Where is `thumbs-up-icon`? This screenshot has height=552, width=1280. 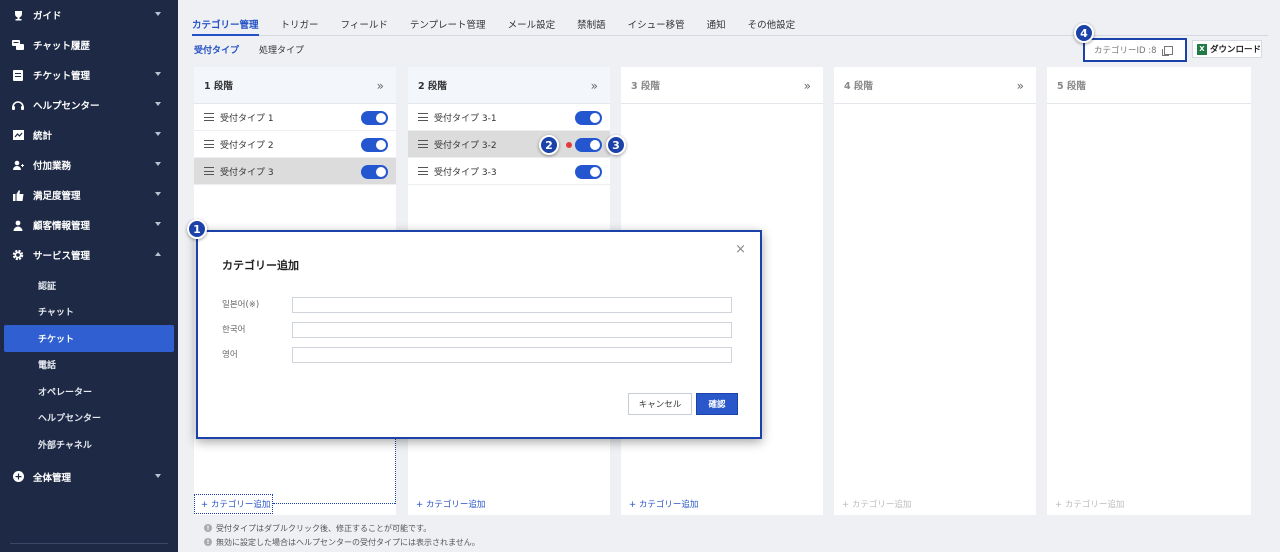 thumbs-up-icon is located at coordinates (18, 195).